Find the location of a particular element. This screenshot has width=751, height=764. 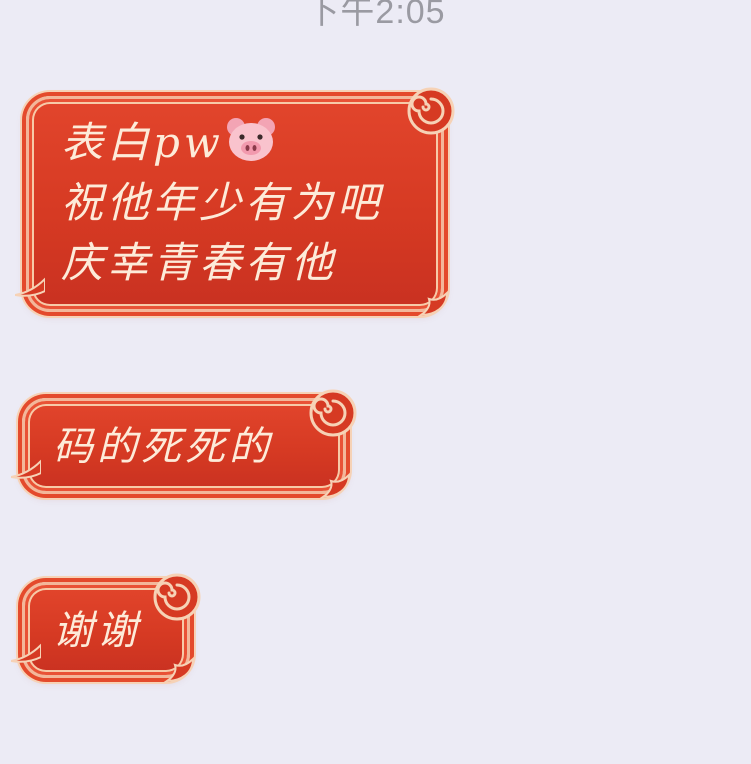

message-text: 表白pw 祝他年少有为吧 庆幸青春有他 is located at coordinates (251, 203).